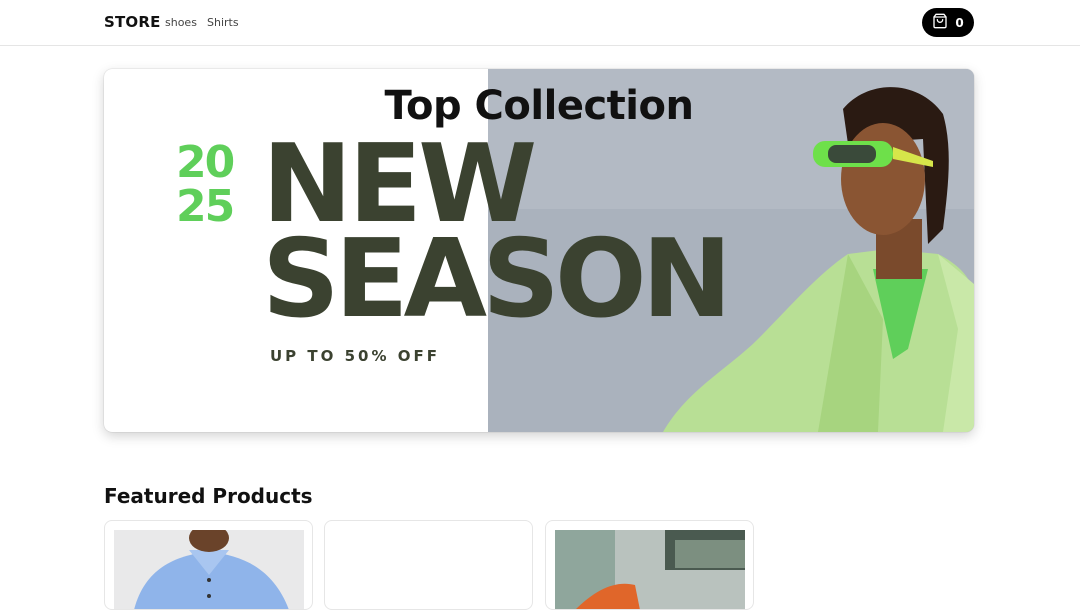  What do you see at coordinates (497, 279) in the screenshot?
I see `headline-season: SEASON` at bounding box center [497, 279].